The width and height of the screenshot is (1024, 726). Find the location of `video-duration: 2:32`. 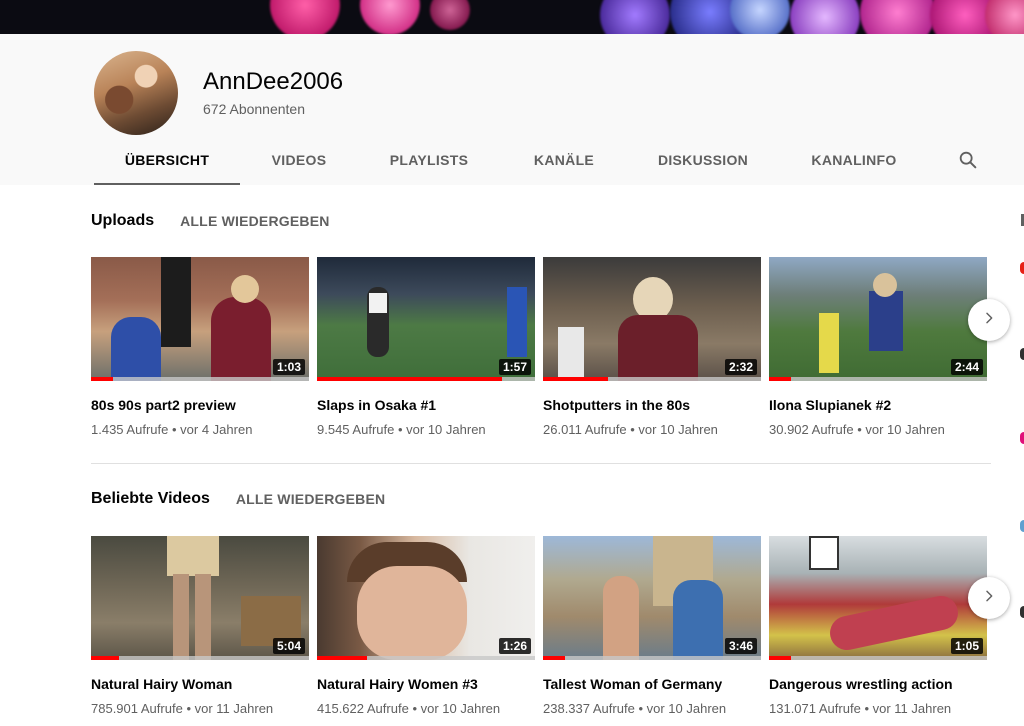

video-duration: 2:32 is located at coordinates (740, 367).